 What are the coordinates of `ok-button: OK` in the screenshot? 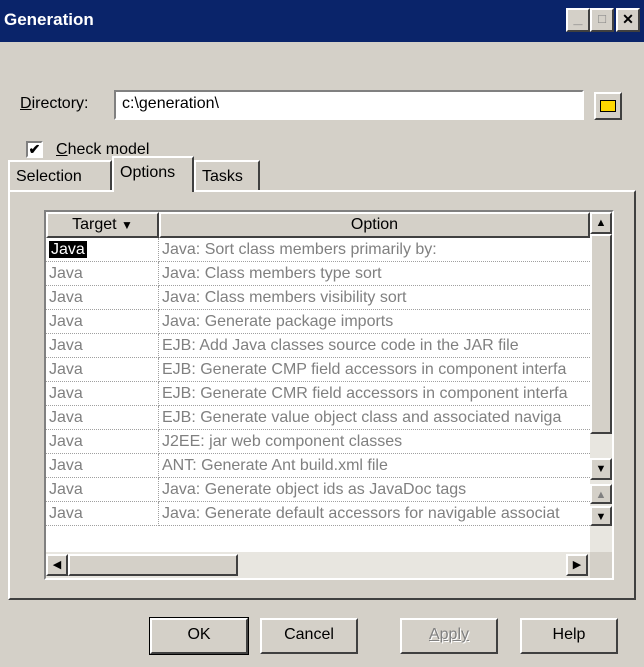 It's located at (199, 636).